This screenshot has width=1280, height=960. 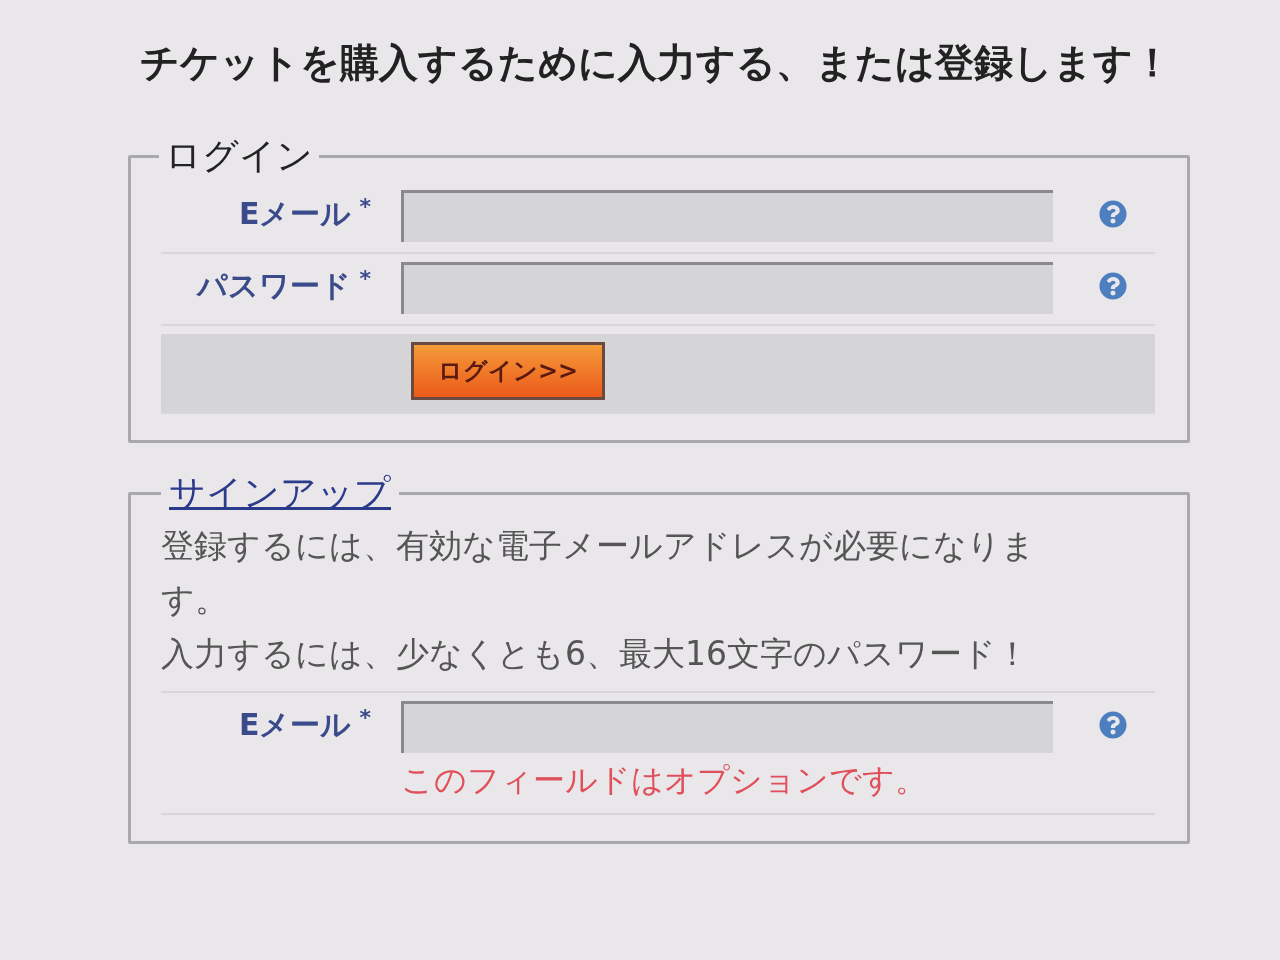 What do you see at coordinates (598, 573) in the screenshot?
I see `signup-note: 登録するには、有効な電子メールアドレスが必要になります。` at bounding box center [598, 573].